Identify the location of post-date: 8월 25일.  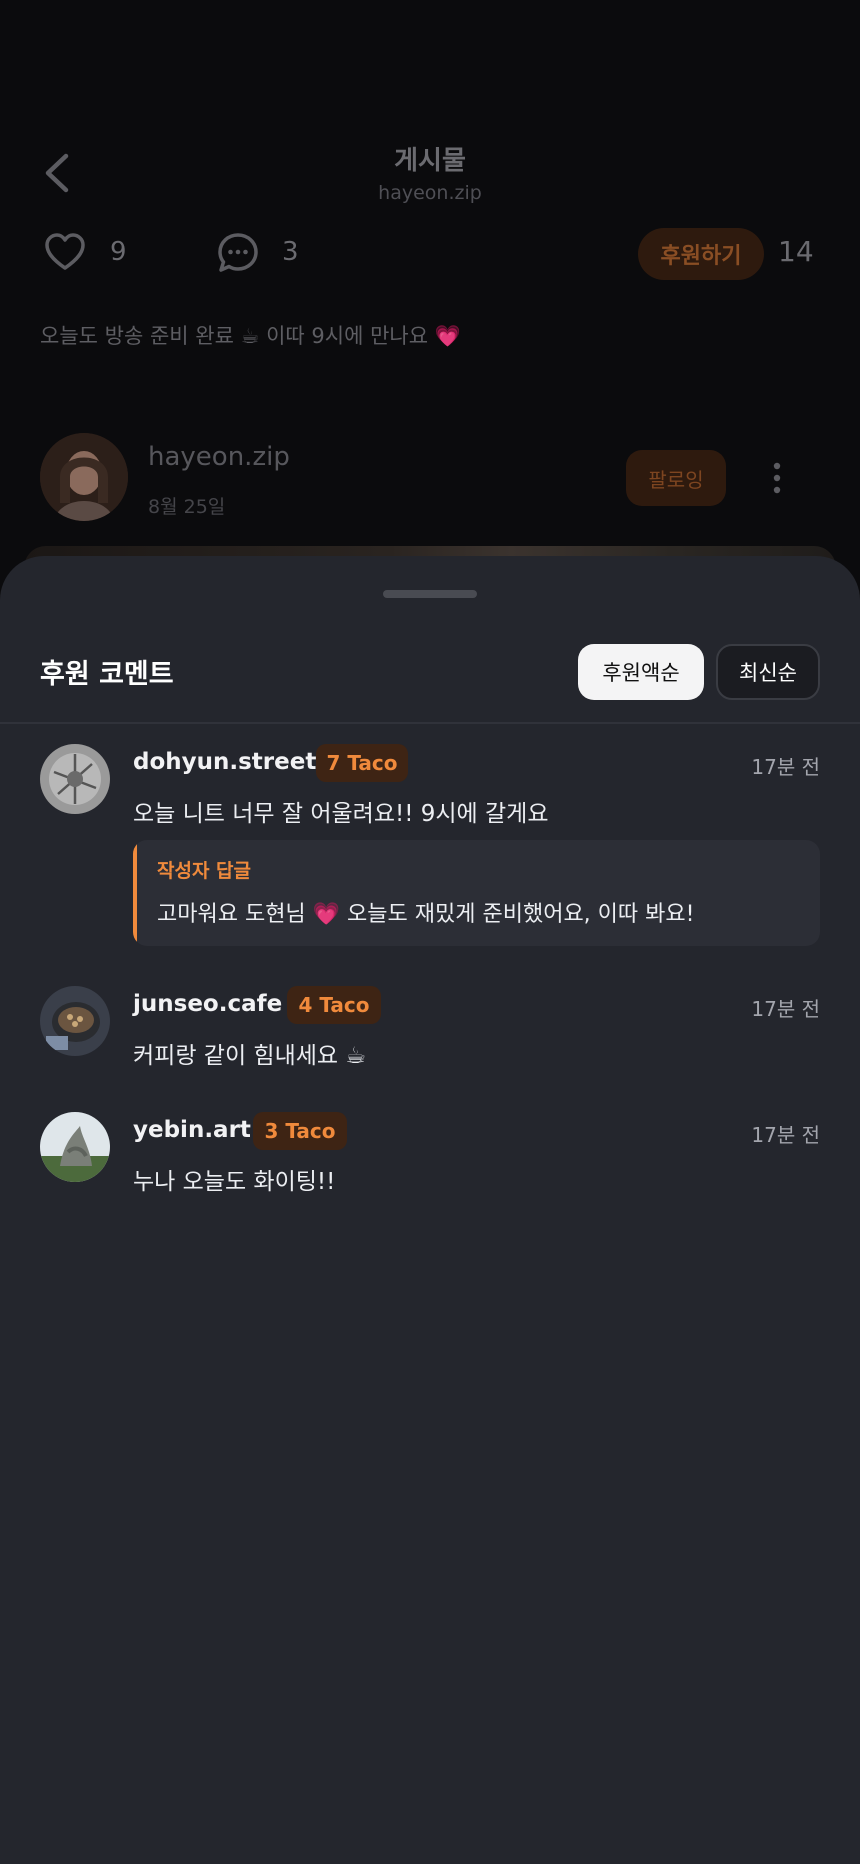
(187, 507).